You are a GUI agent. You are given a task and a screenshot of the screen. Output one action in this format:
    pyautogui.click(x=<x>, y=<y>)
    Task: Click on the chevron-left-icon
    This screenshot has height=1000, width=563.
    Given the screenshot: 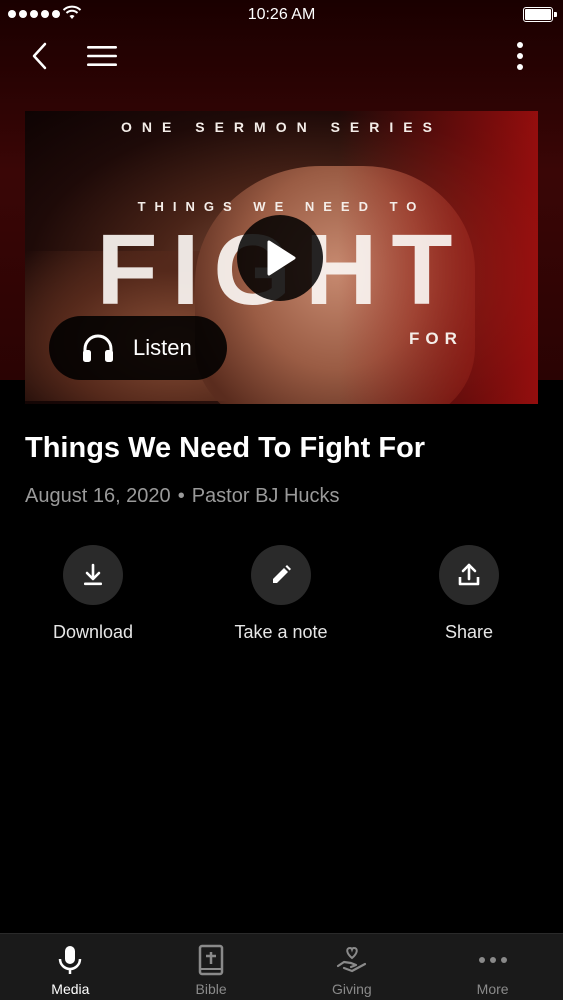 What is the action you would take?
    pyautogui.click(x=39, y=56)
    